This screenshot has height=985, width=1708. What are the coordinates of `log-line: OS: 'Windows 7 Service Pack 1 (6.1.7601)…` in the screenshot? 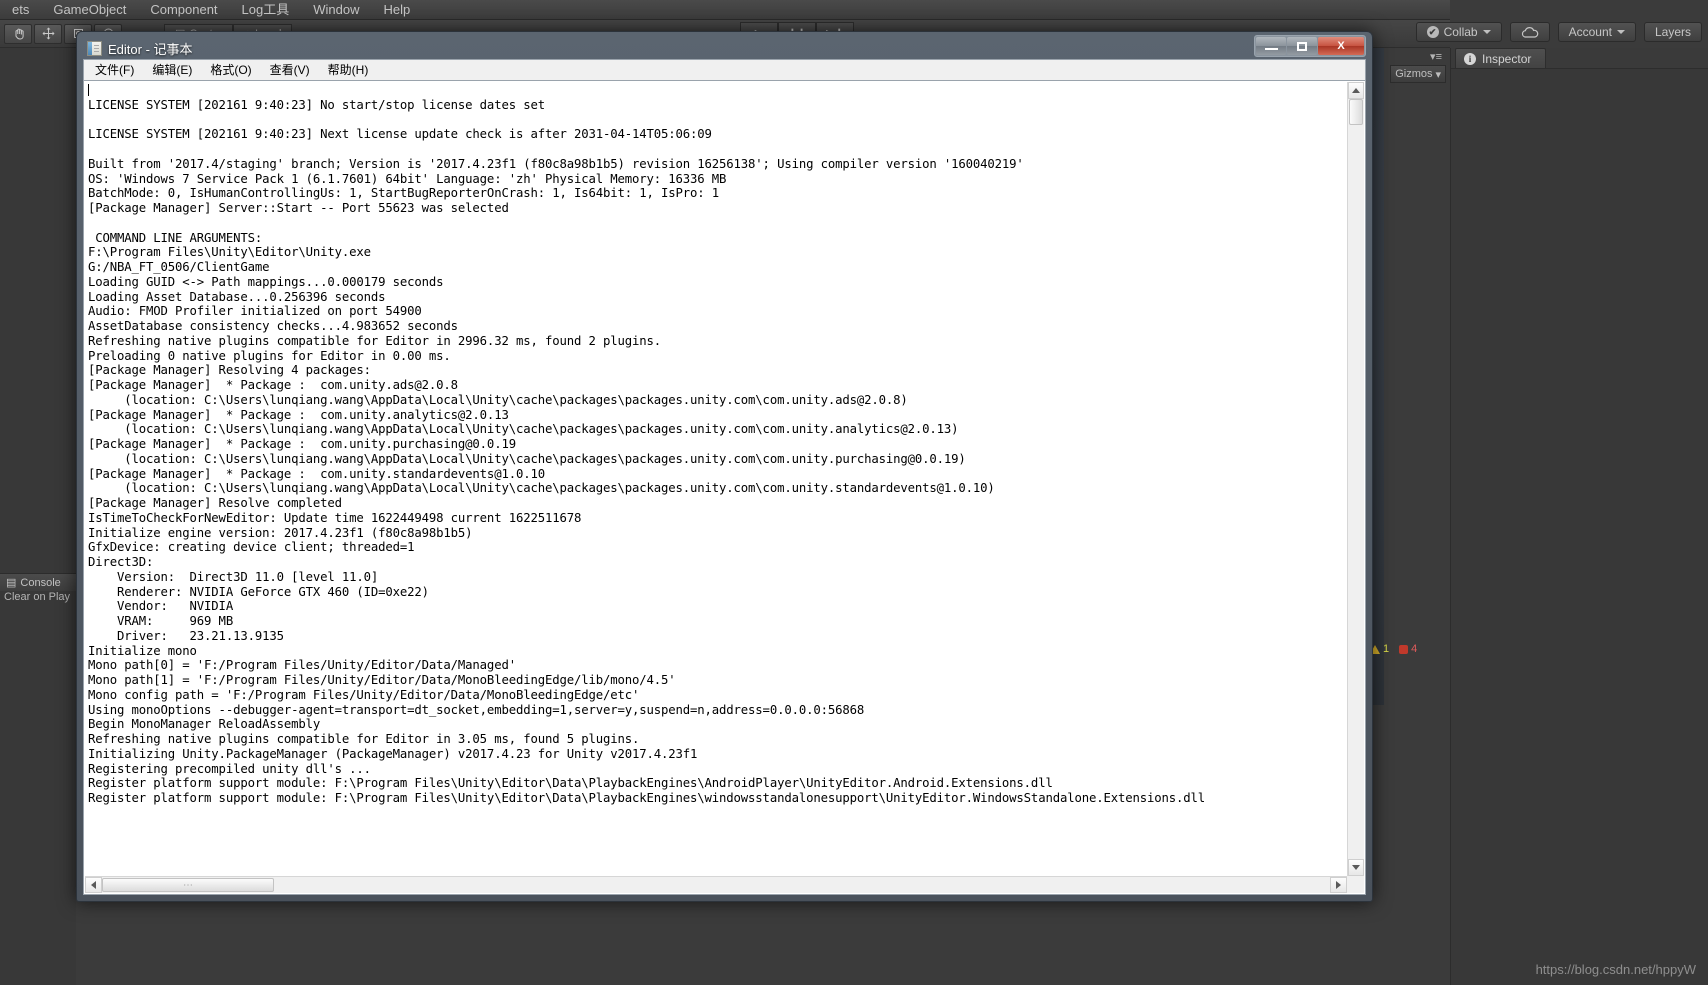 It's located at (407, 178).